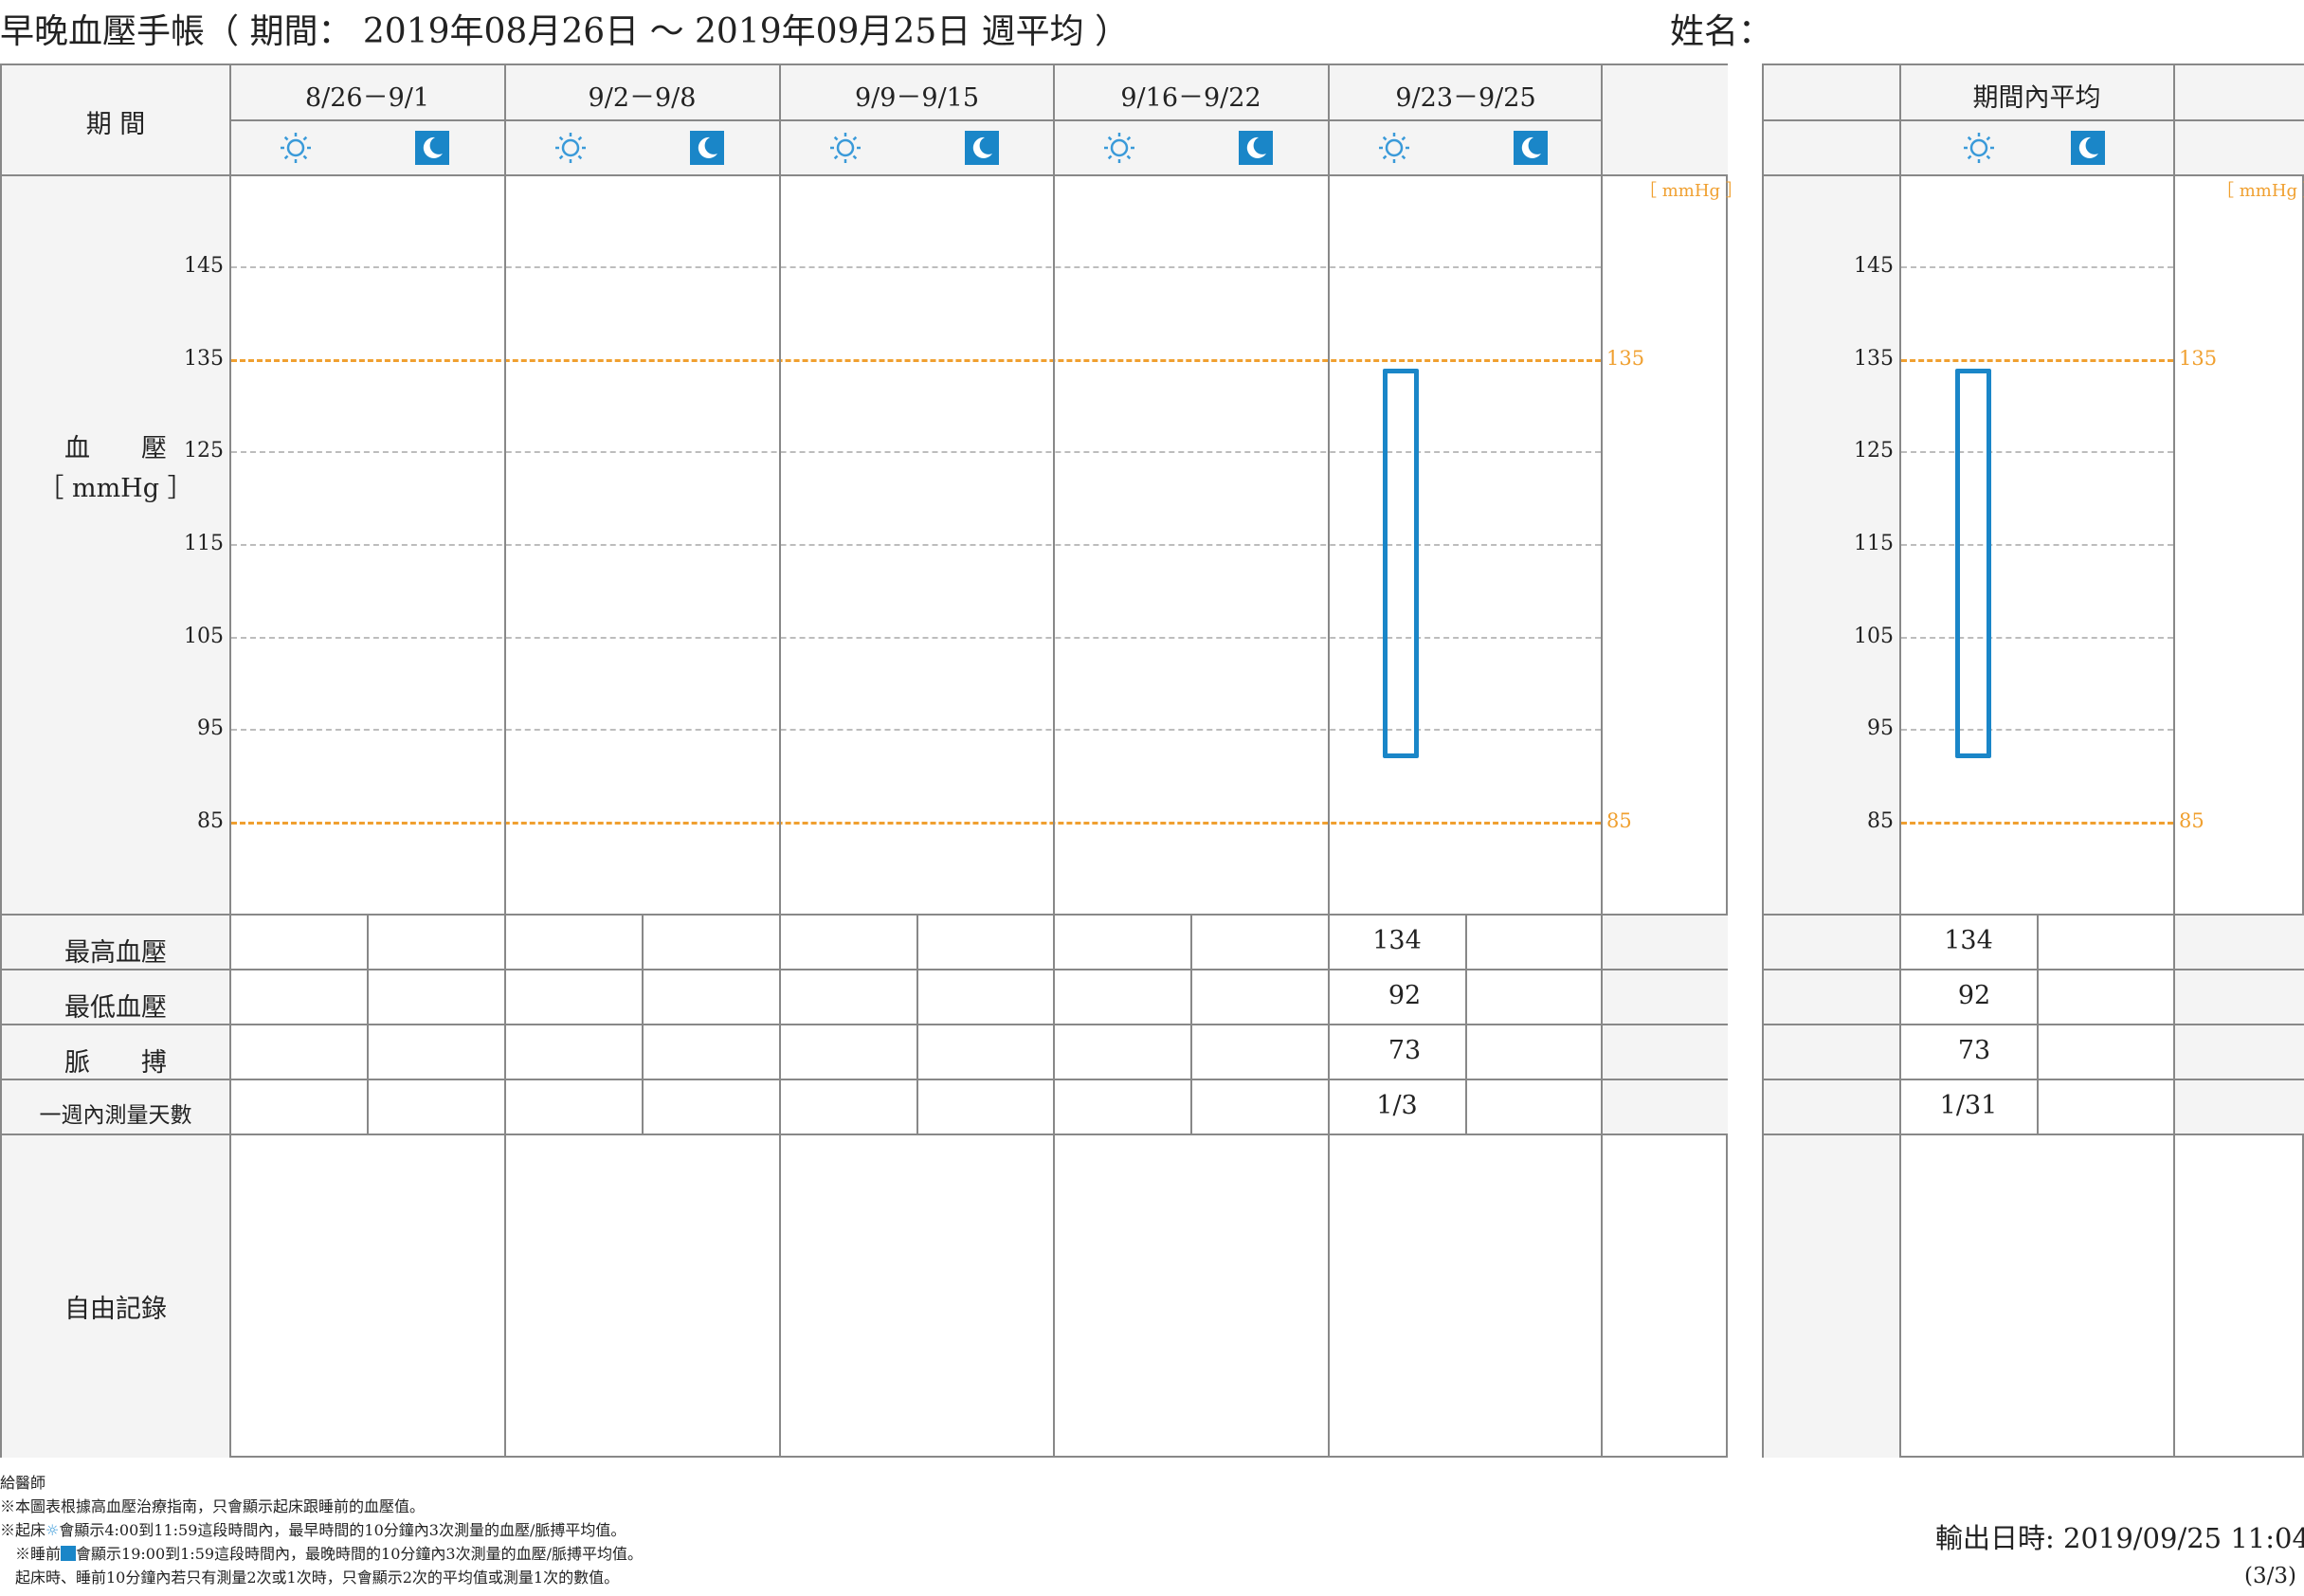 The width and height of the screenshot is (2304, 1596). I want to click on week-header-2: 9/2－9/8, so click(642, 98).